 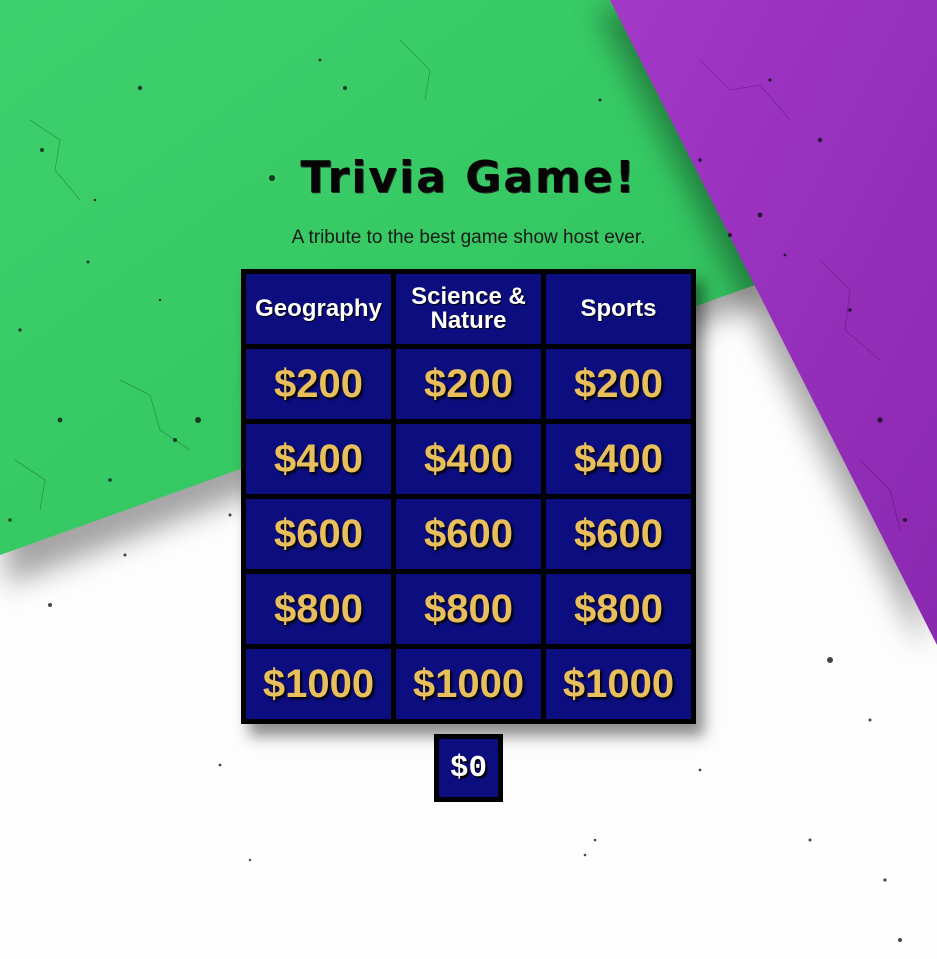 What do you see at coordinates (318, 534) in the screenshot?
I see `question-tile-geography-600: $600` at bounding box center [318, 534].